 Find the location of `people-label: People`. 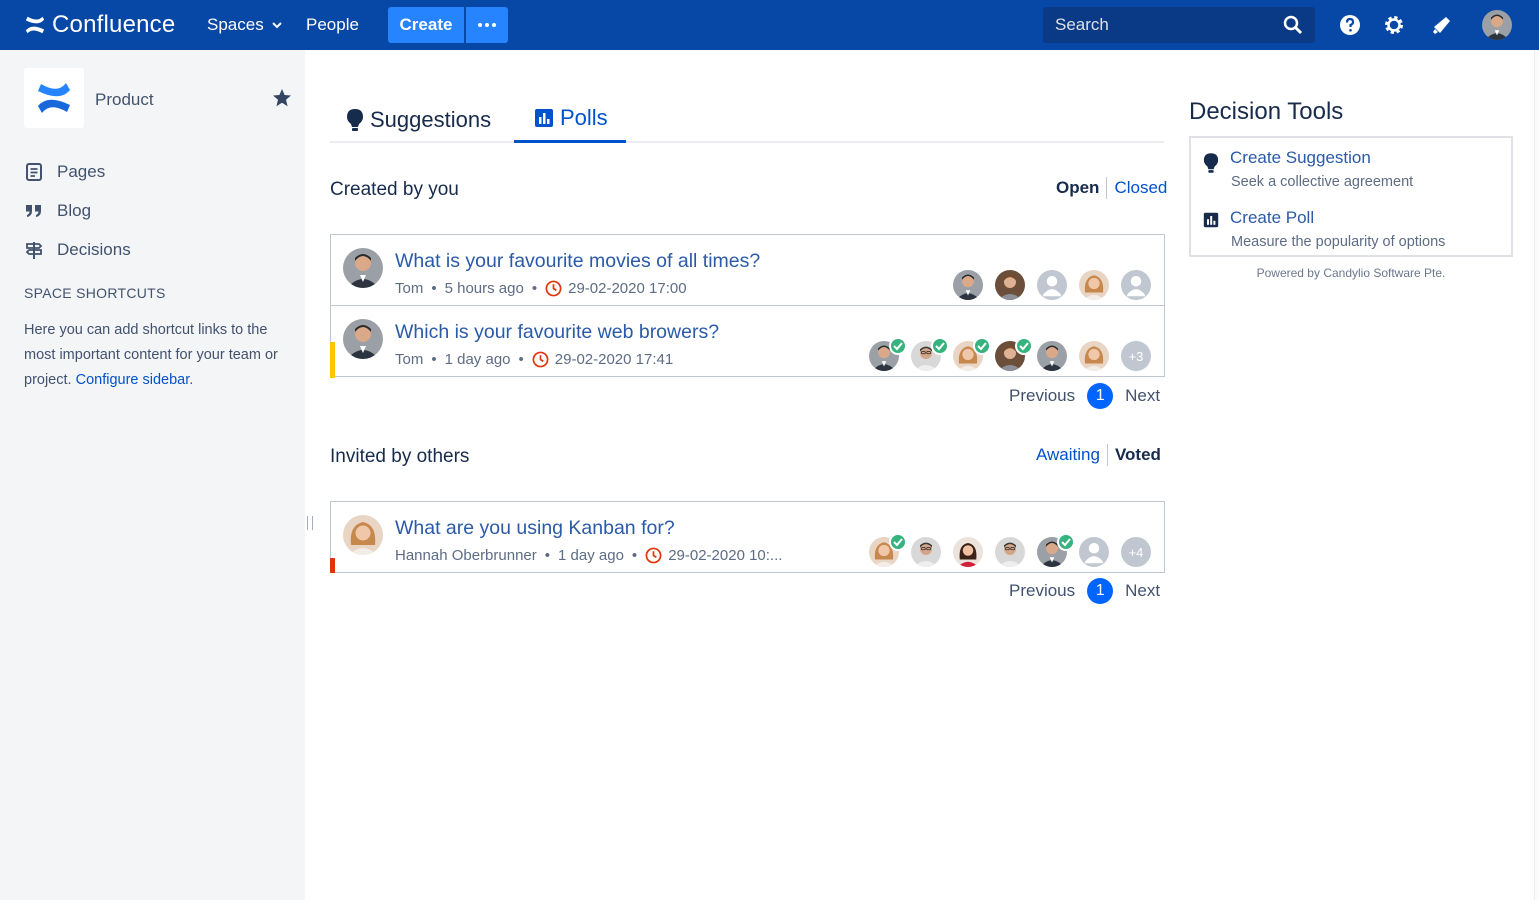

people-label: People is located at coordinates (332, 24).